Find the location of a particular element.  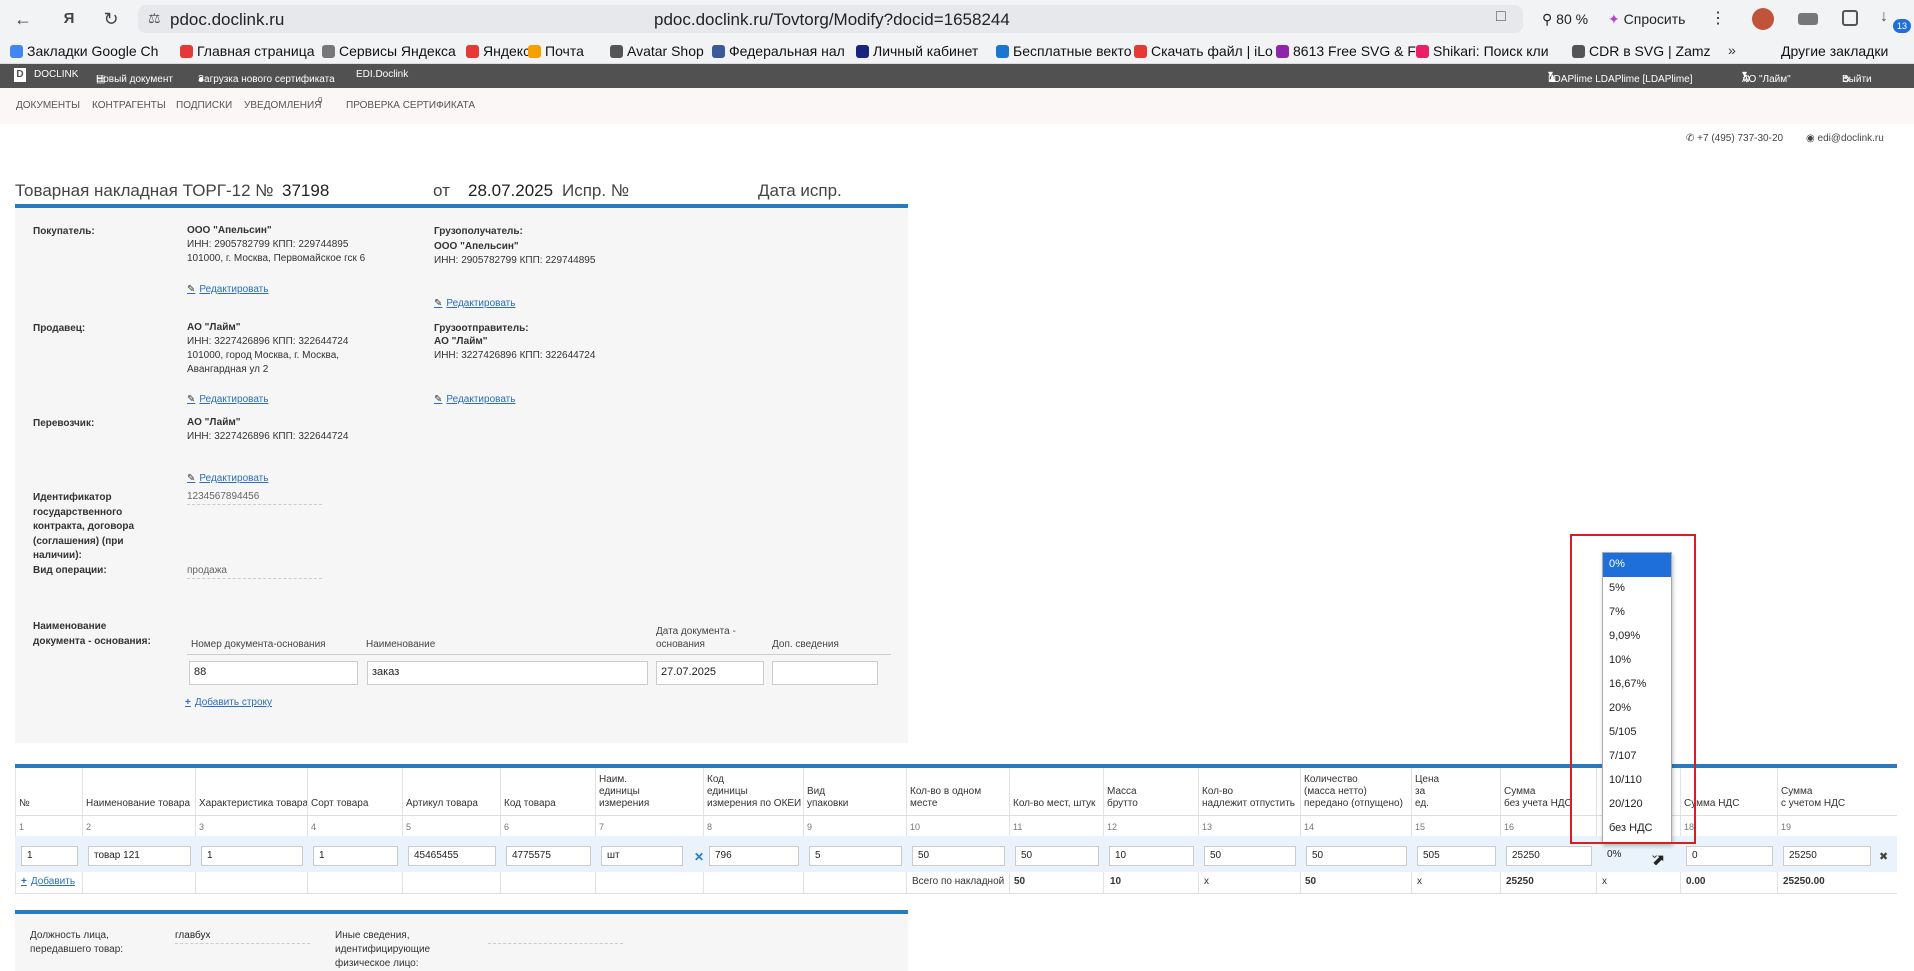

email-contact: ◉ edi@doclink.ru is located at coordinates (1845, 138).